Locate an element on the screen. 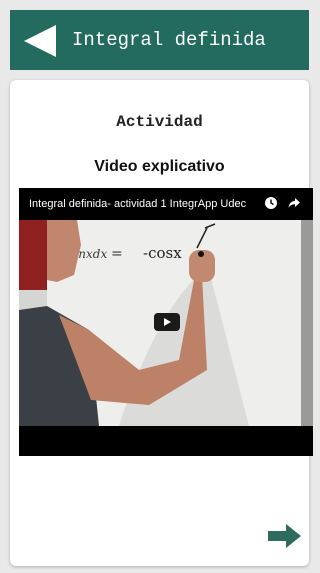  video-heading: Video explicativo is located at coordinates (159, 166).